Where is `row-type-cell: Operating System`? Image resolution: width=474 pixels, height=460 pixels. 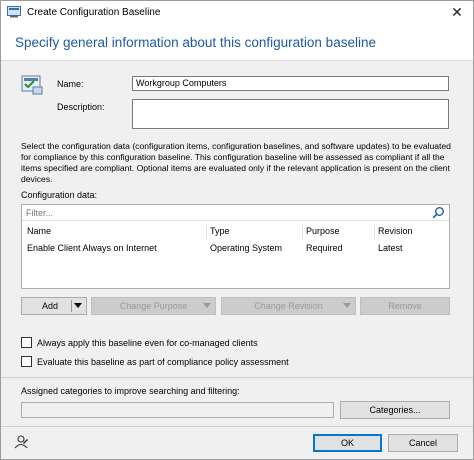
row-type-cell: Operating System is located at coordinates (246, 248).